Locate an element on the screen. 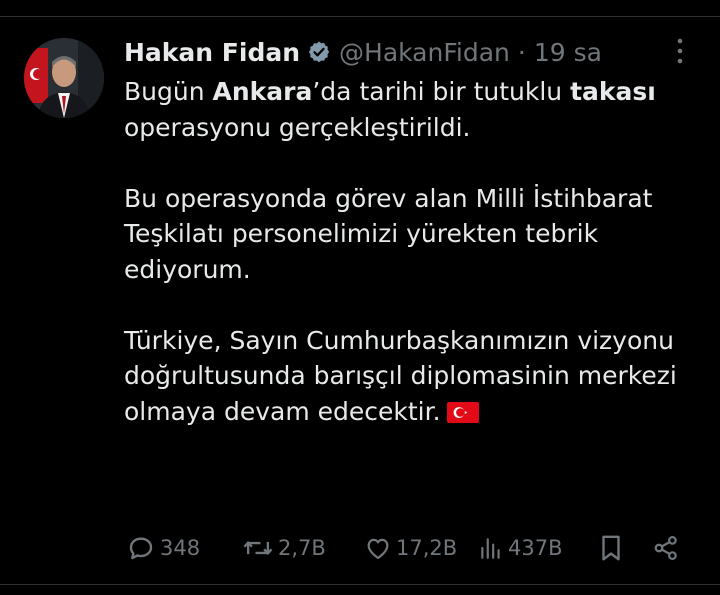 Image resolution: width=720 pixels, height=595 pixels. text-segment-bold: takası is located at coordinates (613, 91).